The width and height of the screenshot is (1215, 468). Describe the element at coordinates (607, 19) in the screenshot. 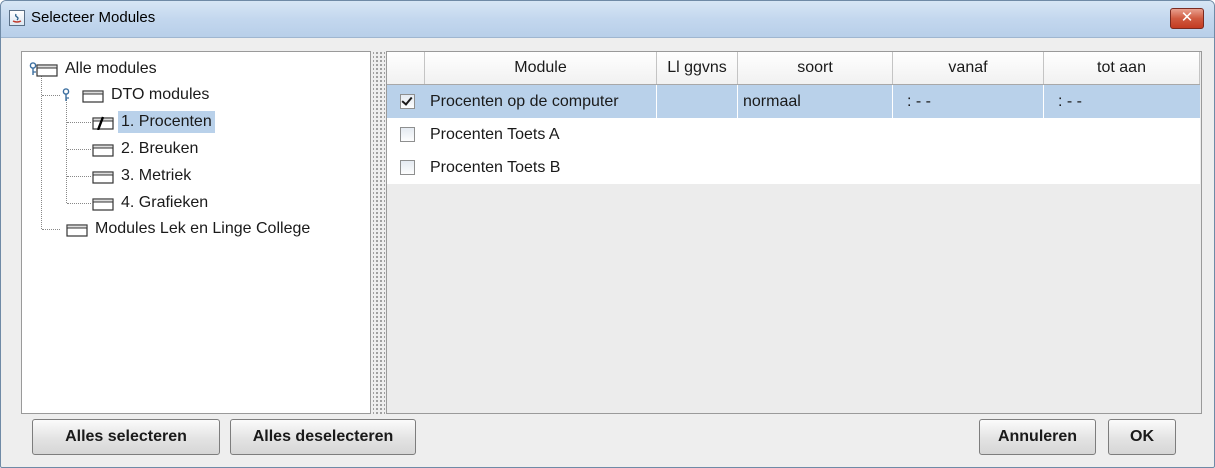

I see `title-bar: Selecteer Modules ✕` at that location.